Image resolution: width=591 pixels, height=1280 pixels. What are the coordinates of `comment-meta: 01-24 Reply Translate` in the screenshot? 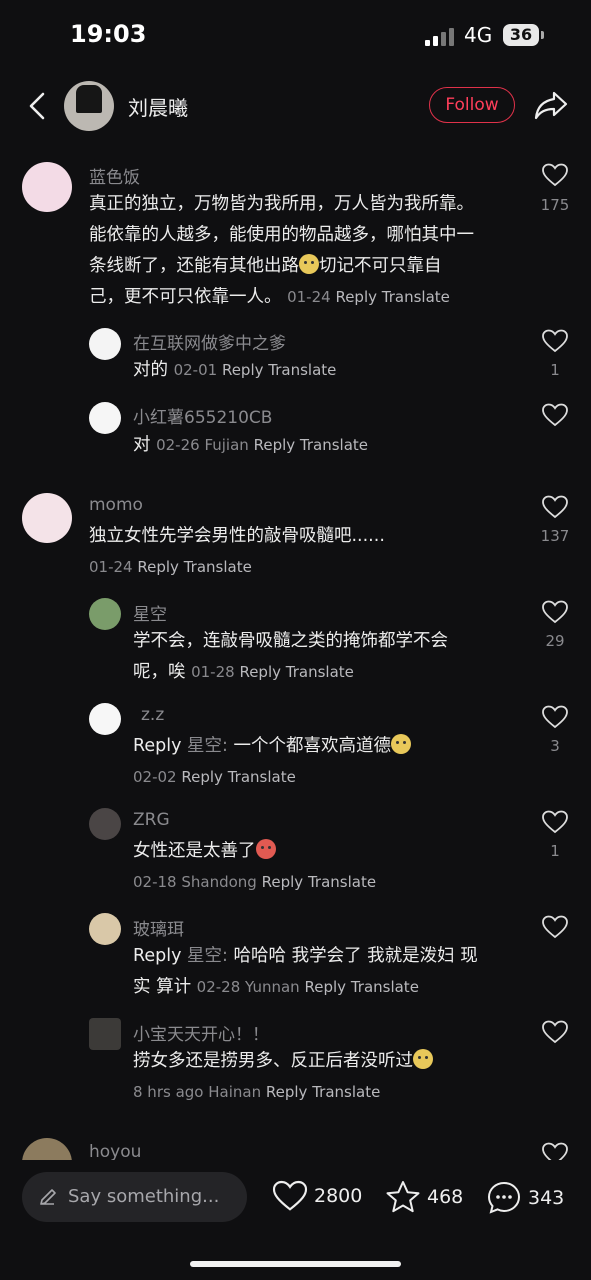 It's located at (368, 297).